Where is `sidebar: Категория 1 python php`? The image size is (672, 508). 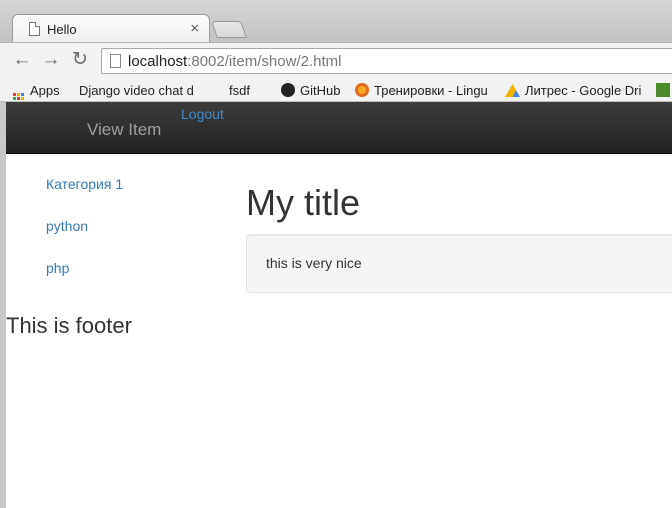 sidebar: Категория 1 python php is located at coordinates (84, 237).